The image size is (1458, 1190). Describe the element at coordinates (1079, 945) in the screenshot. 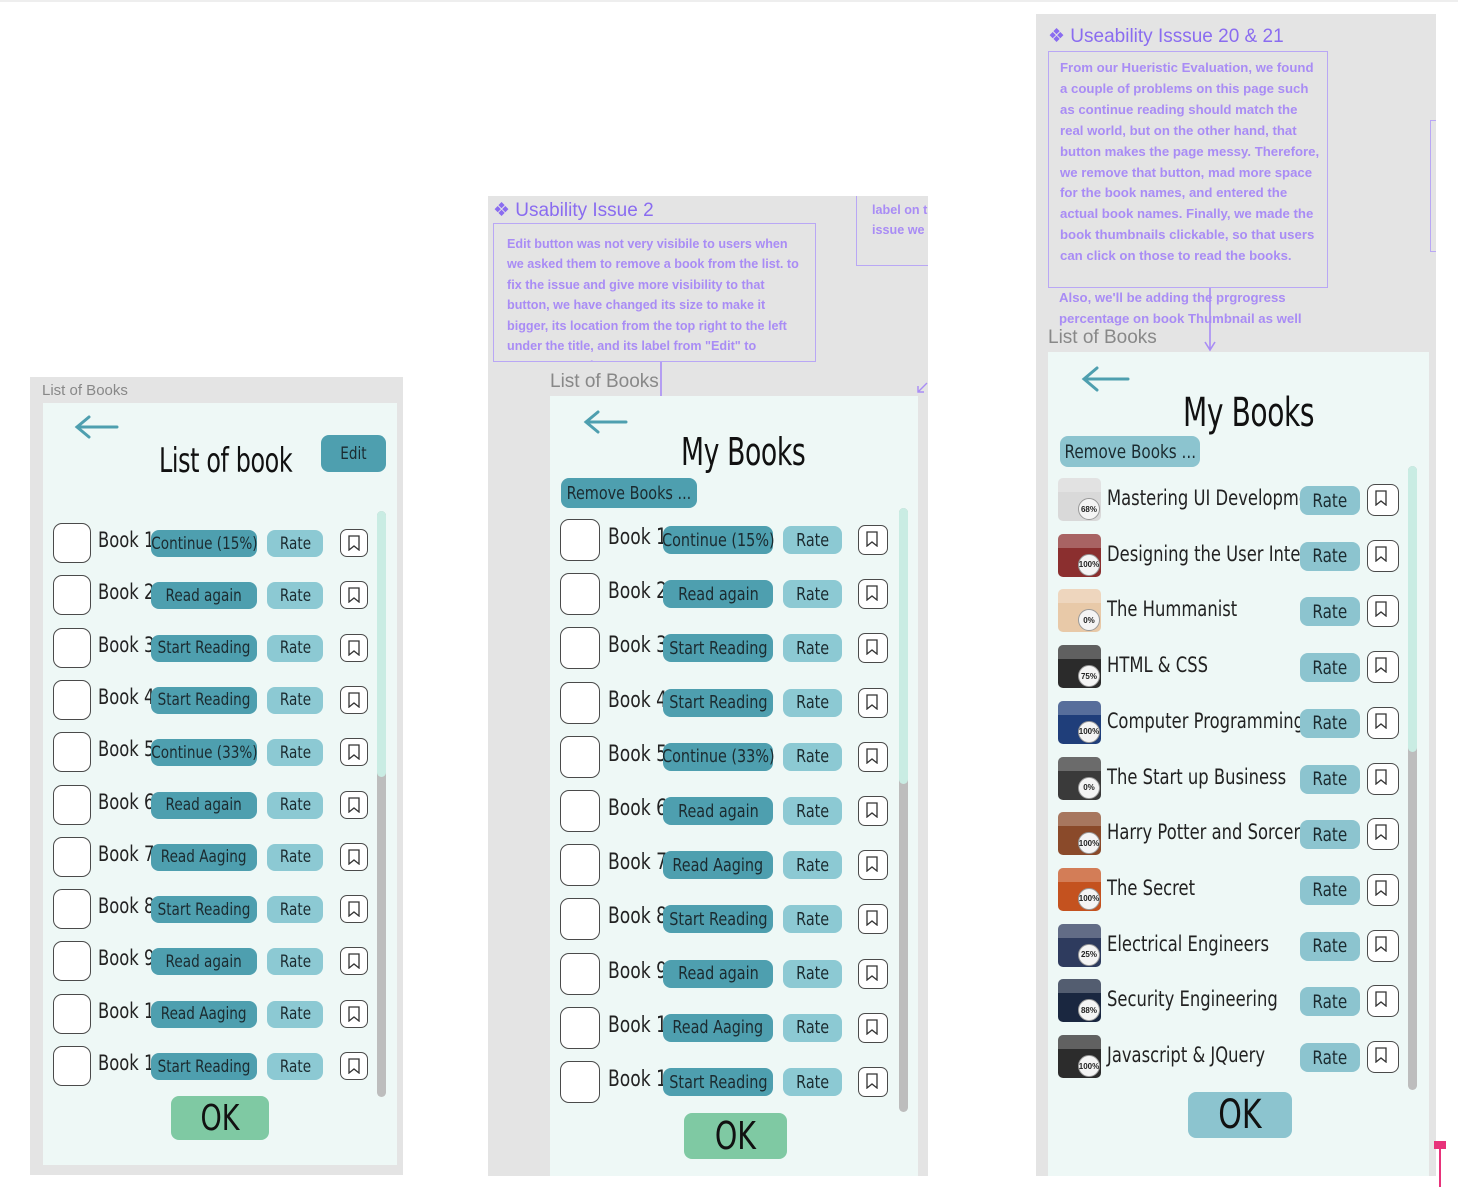

I see `book-thumbnail: 25%` at that location.